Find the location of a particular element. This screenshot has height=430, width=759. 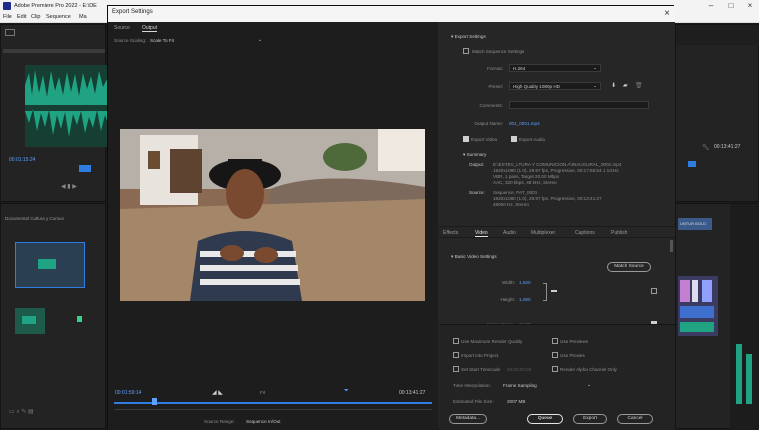

timecode-out: 00:13:41:27 is located at coordinates (412, 393).